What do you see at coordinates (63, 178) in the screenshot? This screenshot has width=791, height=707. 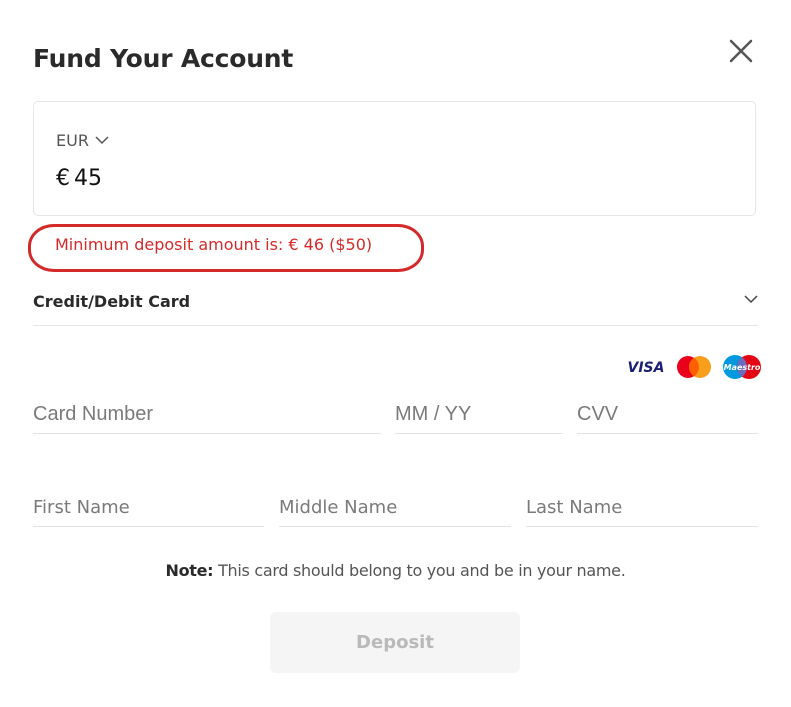 I see `currency-symbol: €` at bounding box center [63, 178].